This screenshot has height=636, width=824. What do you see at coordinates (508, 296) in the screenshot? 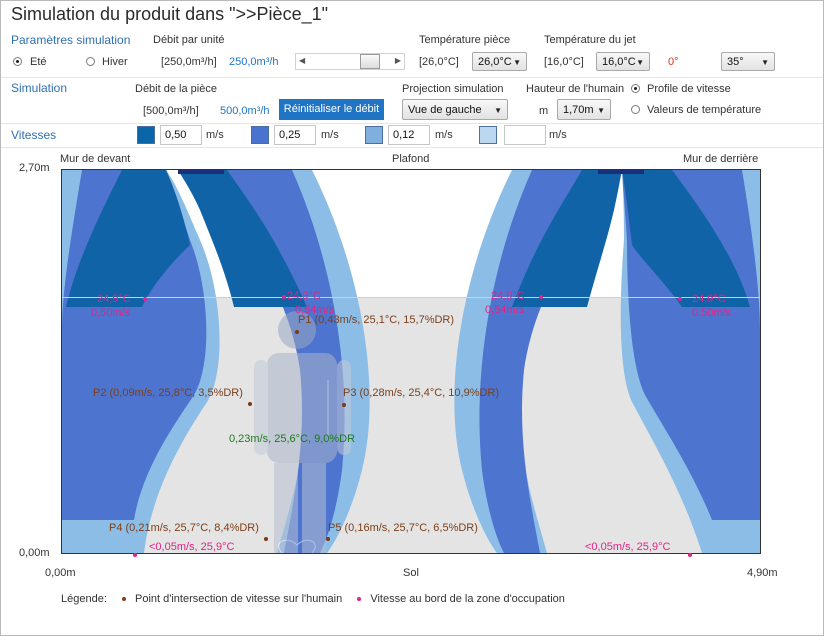
I see `edge-temp-midright: 24,9°C` at bounding box center [508, 296].